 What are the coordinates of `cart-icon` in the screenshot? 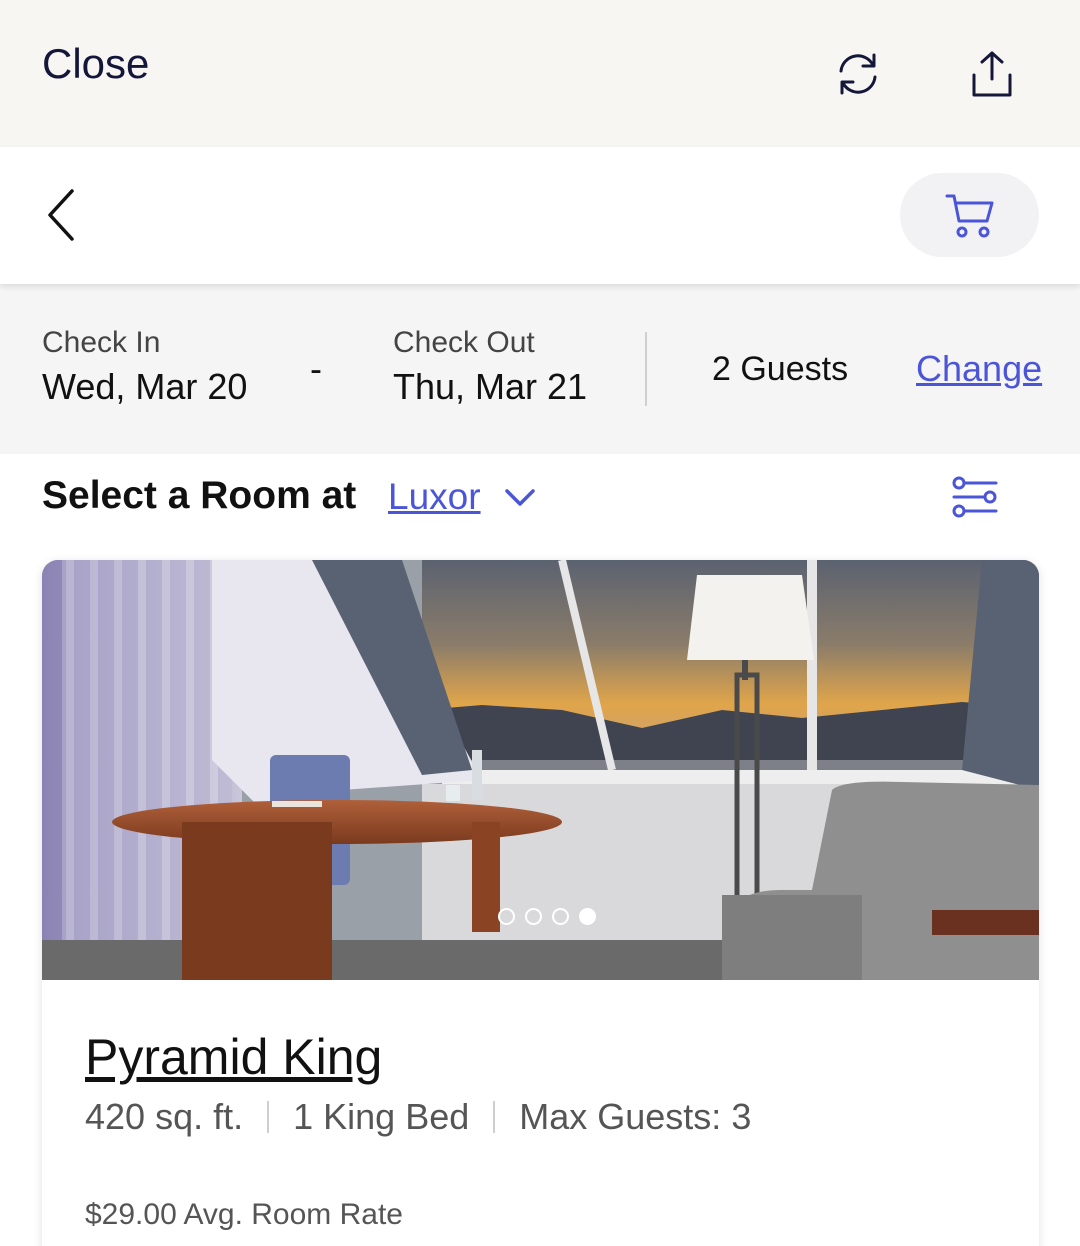 It's located at (969, 216).